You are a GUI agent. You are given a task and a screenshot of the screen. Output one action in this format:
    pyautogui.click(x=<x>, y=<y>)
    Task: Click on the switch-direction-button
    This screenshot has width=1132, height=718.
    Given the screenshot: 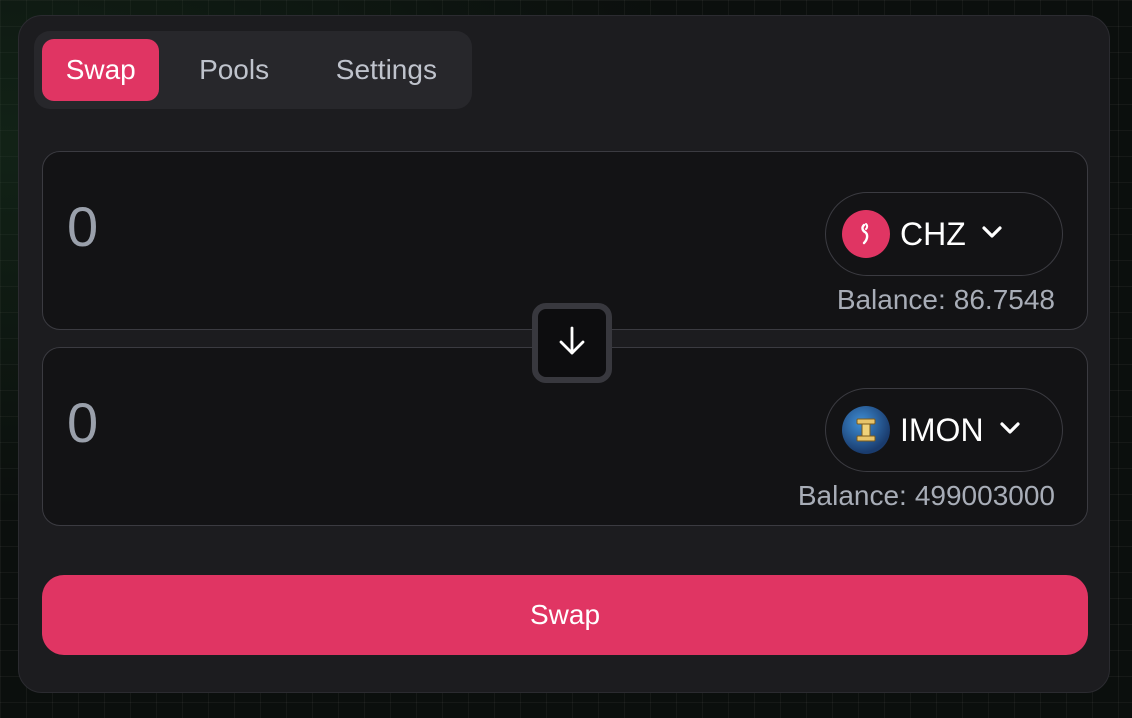 What is the action you would take?
    pyautogui.click(x=572, y=343)
    